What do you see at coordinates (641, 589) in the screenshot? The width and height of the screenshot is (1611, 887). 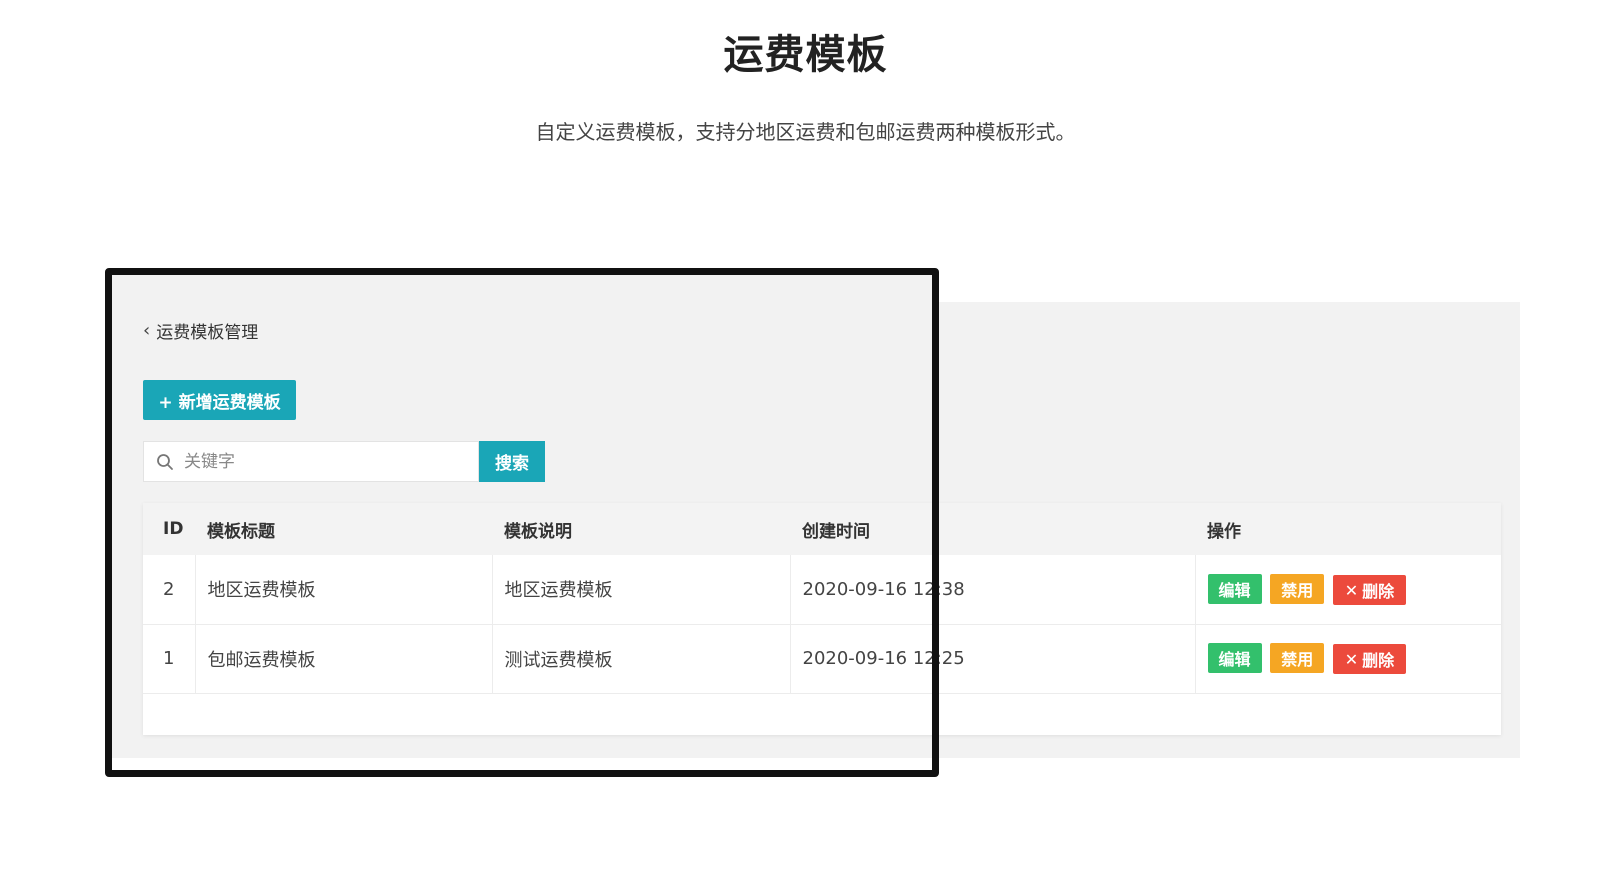 I see `cell-desc: 地区运费模板` at bounding box center [641, 589].